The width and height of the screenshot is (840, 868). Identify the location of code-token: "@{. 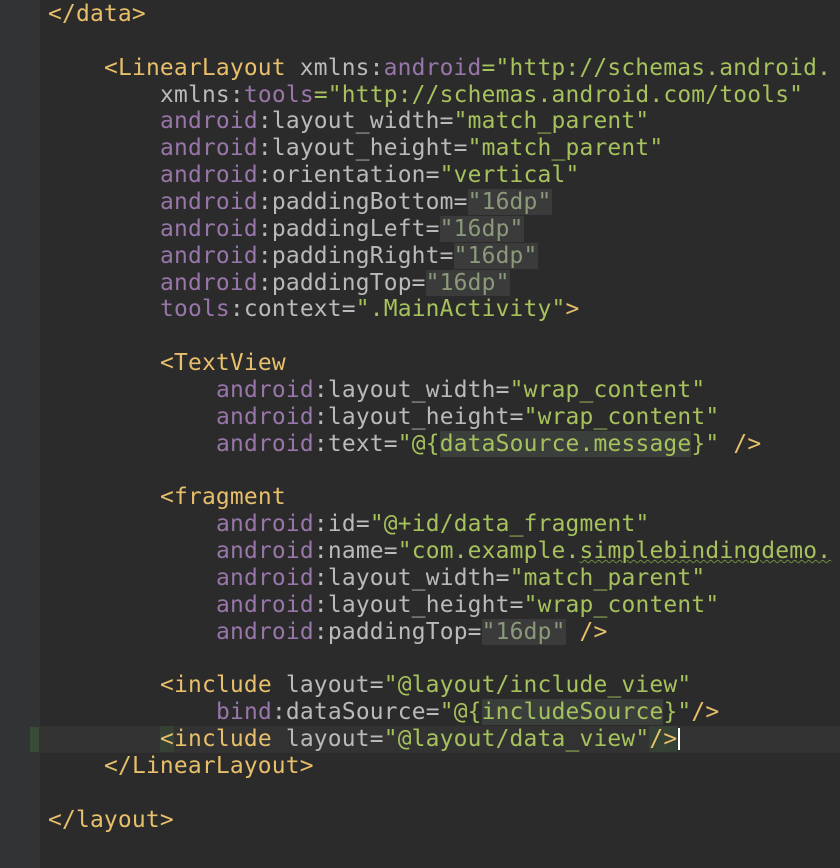
(418, 443).